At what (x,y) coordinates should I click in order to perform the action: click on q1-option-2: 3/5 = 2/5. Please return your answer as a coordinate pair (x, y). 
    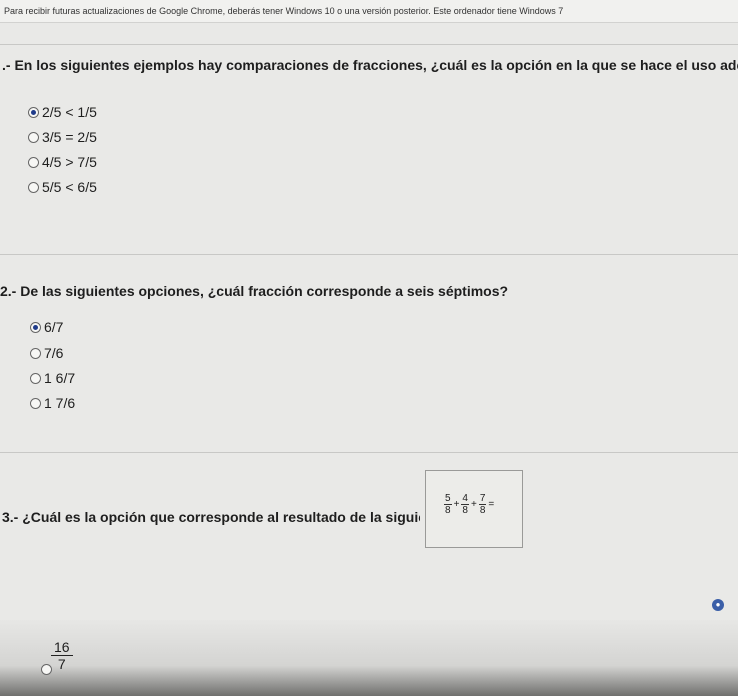
    Looking at the image, I should click on (62, 137).